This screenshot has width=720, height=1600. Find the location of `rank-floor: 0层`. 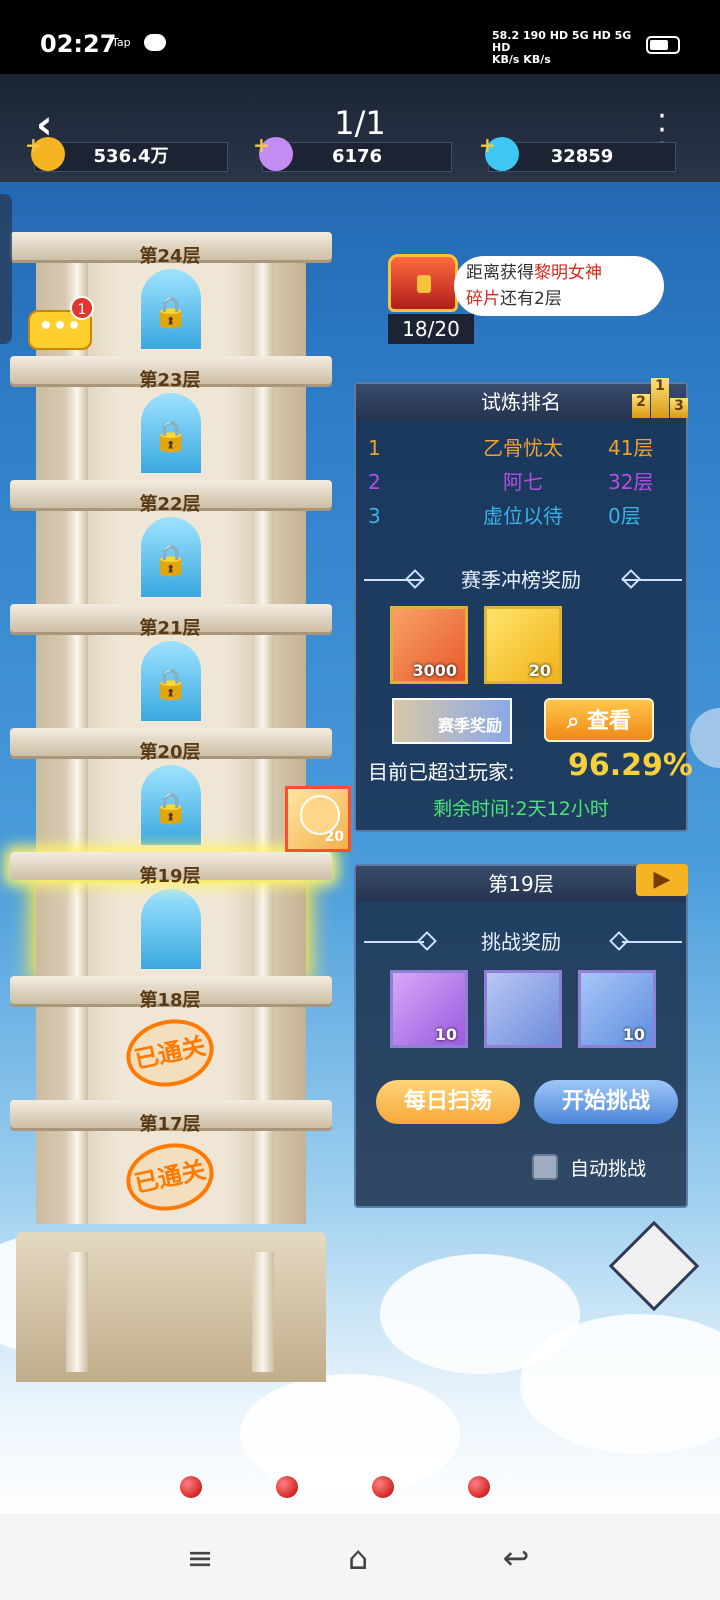

rank-floor: 0层 is located at coordinates (624, 516).